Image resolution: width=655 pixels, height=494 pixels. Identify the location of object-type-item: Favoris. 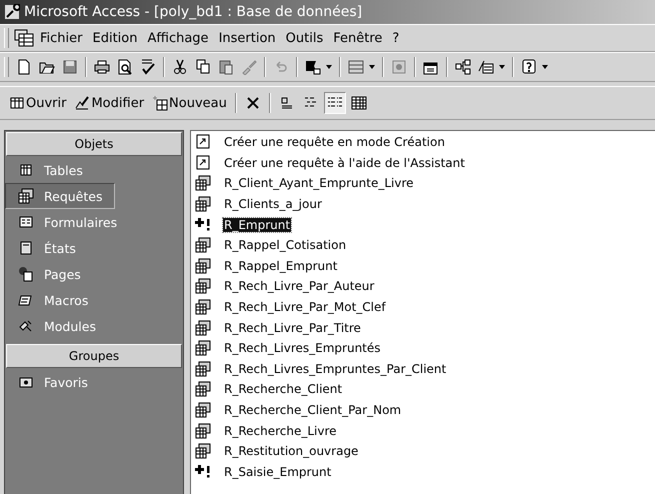
(53, 382).